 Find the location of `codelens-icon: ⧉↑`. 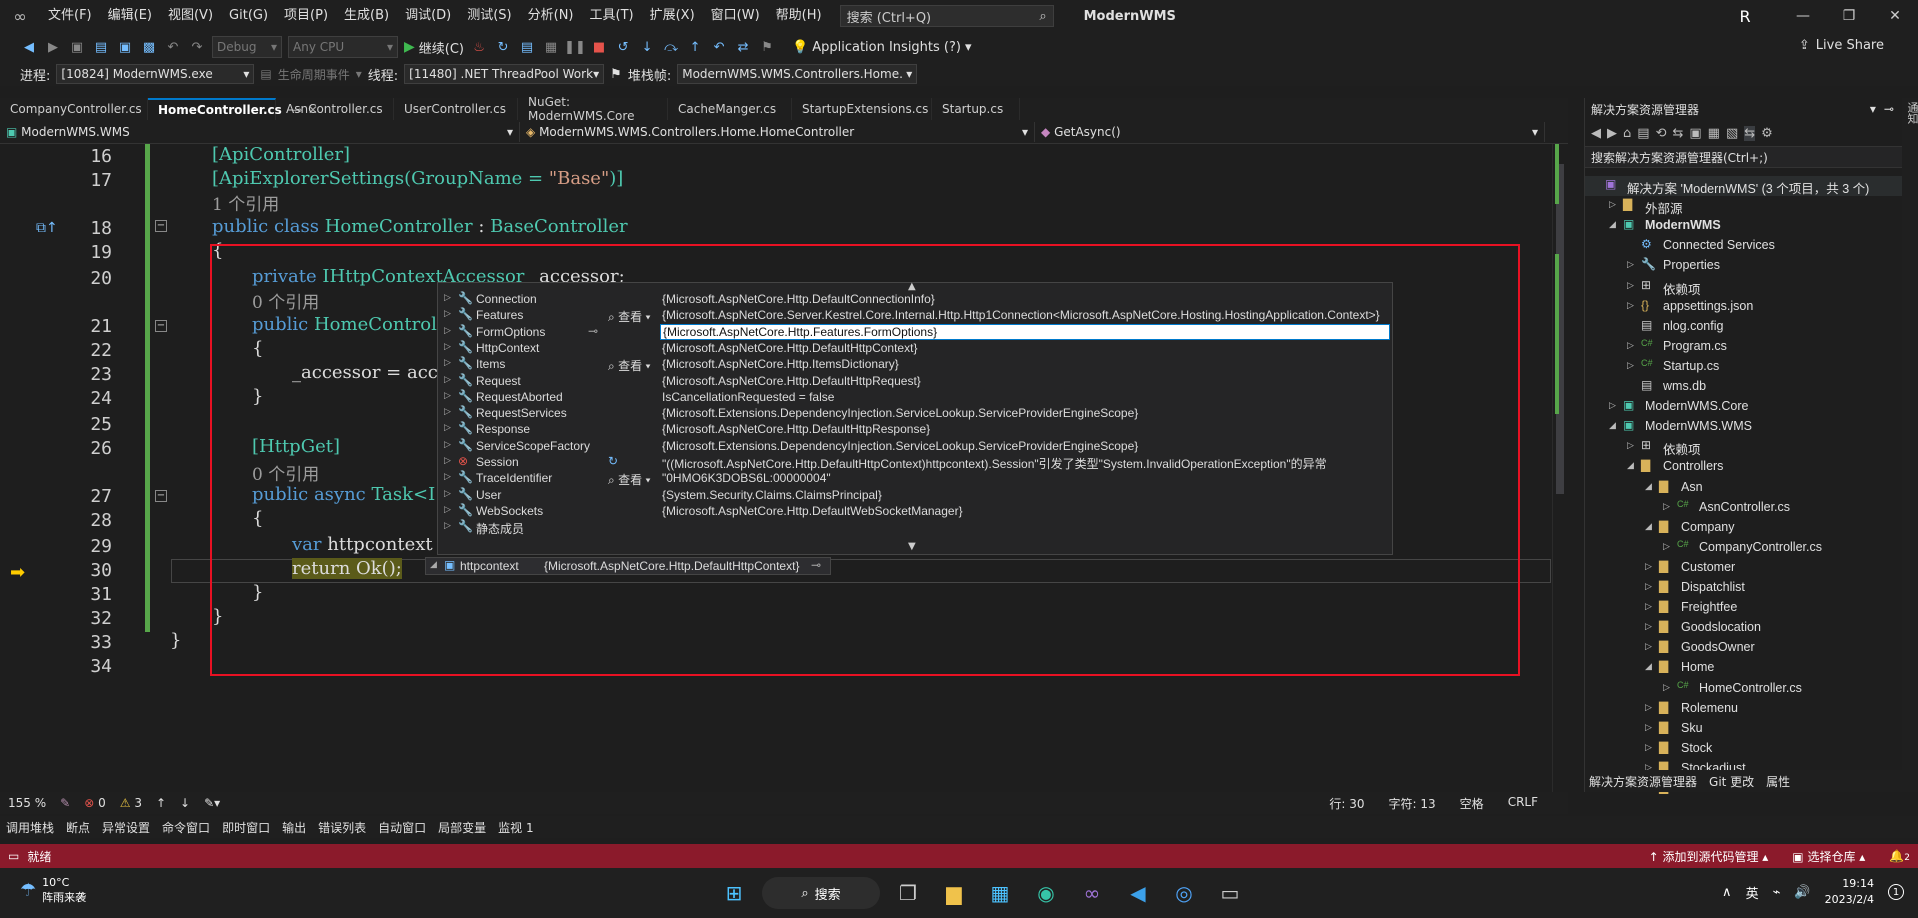

codelens-icon: ⧉↑ is located at coordinates (47, 228).